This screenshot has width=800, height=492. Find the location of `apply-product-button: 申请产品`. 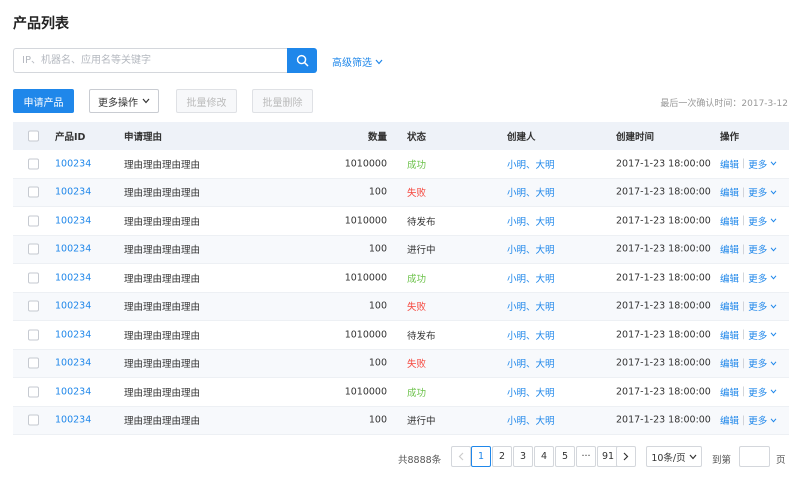

apply-product-button: 申请产品 is located at coordinates (43, 101).